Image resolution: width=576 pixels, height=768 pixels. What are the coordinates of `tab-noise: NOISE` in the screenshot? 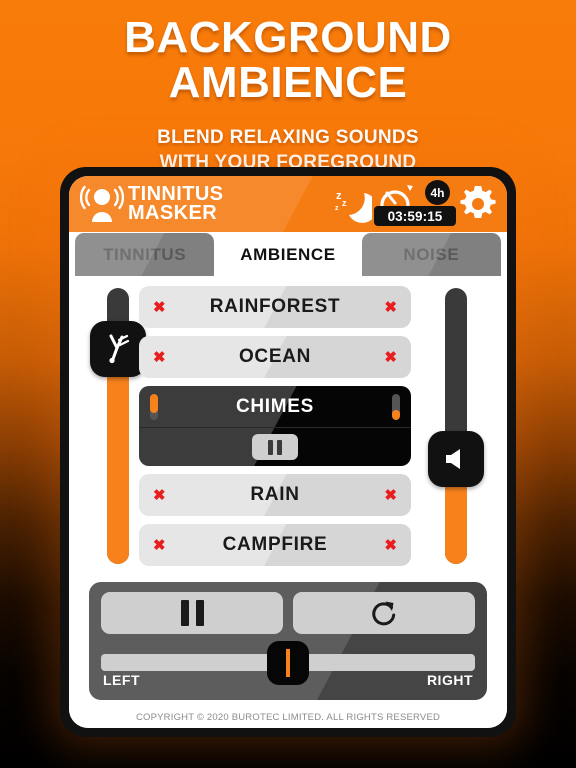 It's located at (431, 254).